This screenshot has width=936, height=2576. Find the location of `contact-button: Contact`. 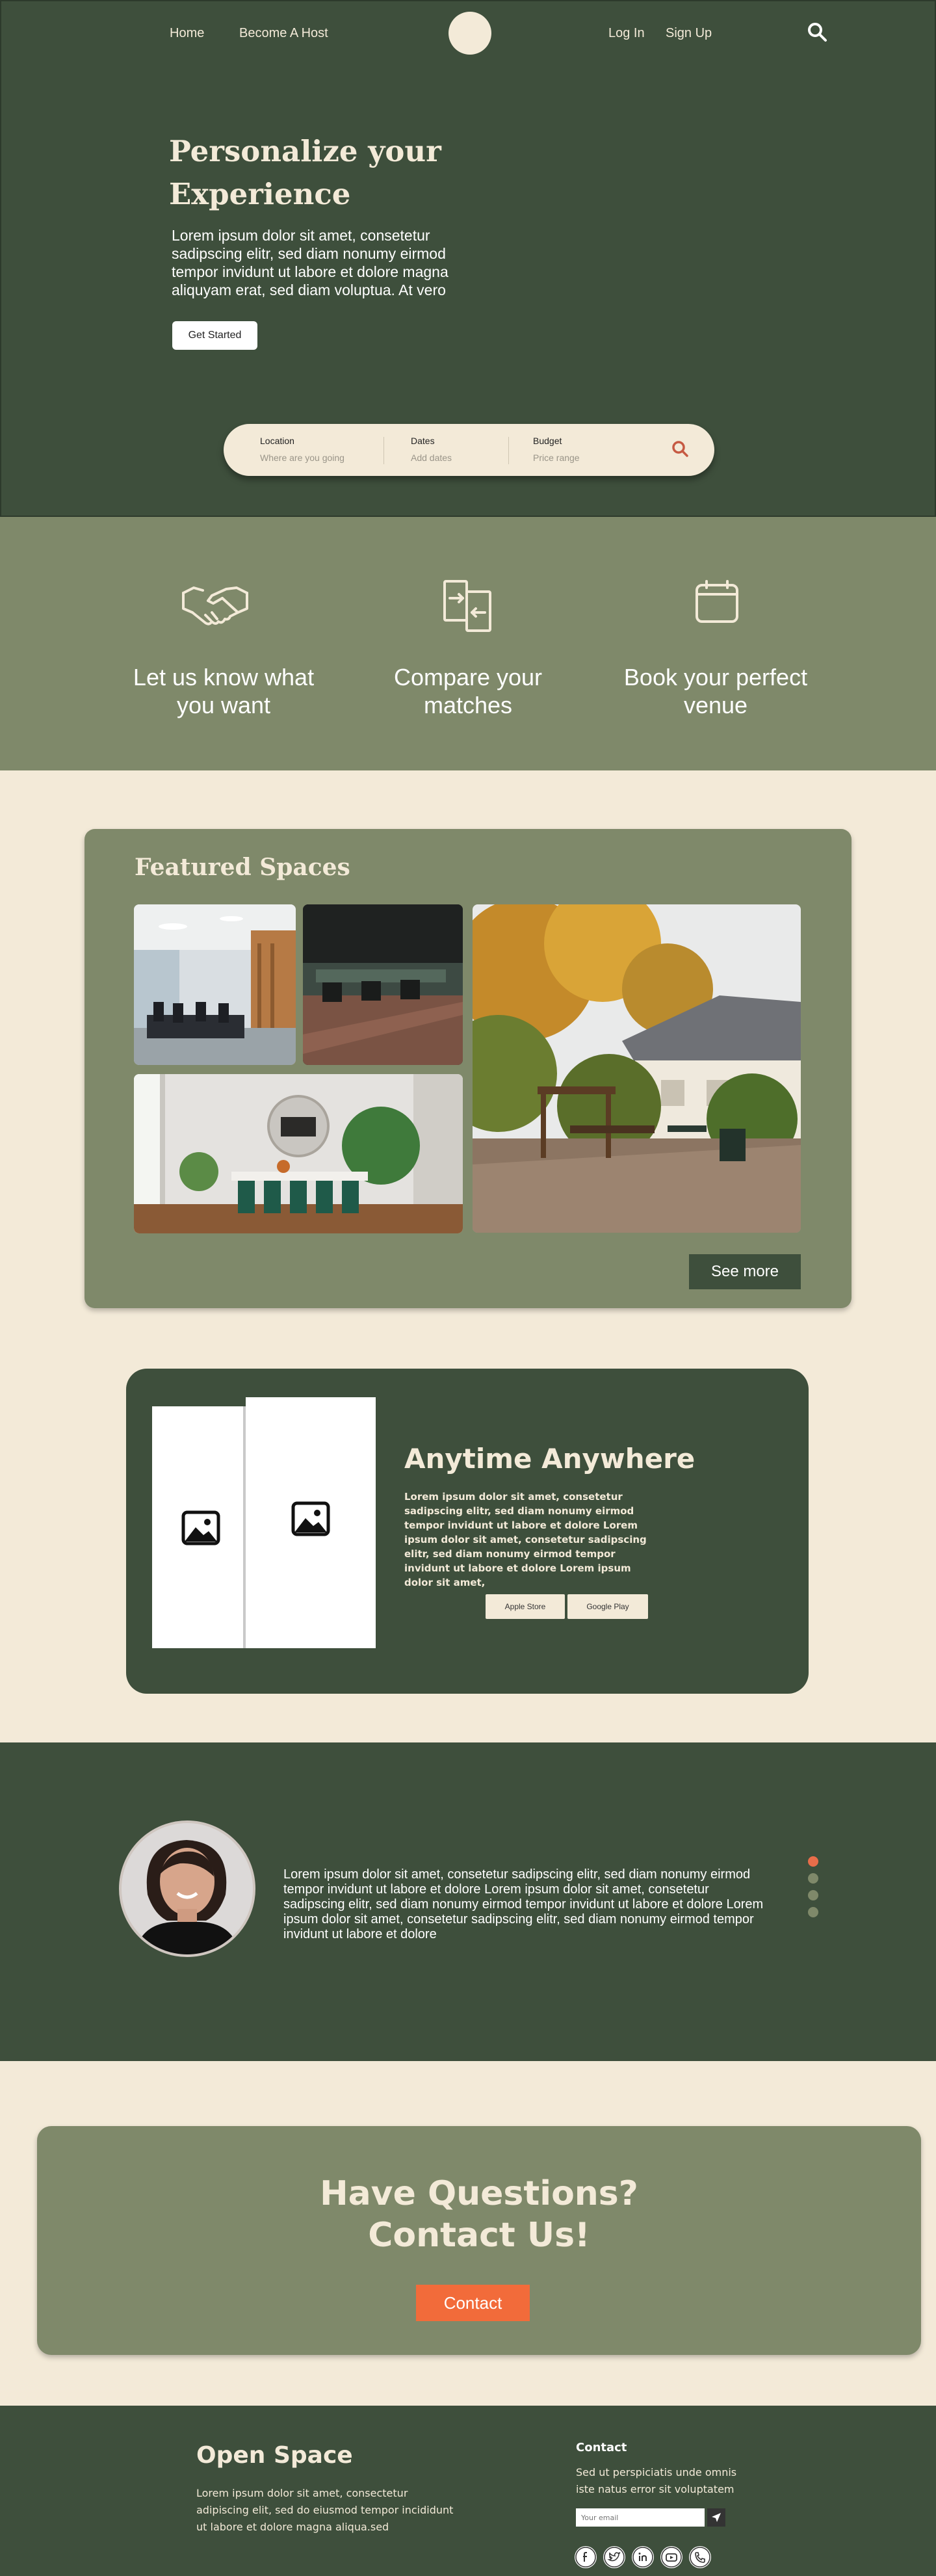

contact-button: Contact is located at coordinates (473, 2303).